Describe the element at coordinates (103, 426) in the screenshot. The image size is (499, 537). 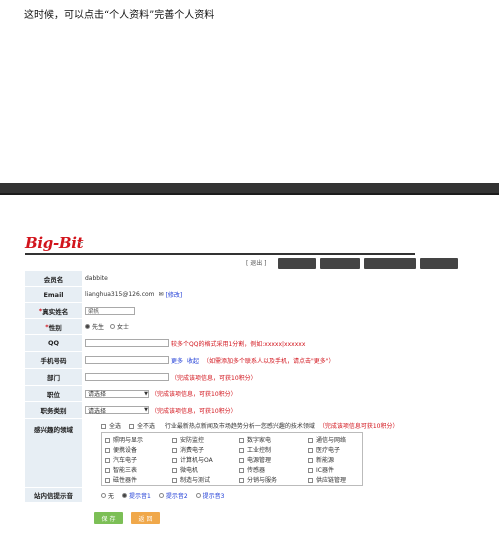
I see `select-all-checkbox` at that location.